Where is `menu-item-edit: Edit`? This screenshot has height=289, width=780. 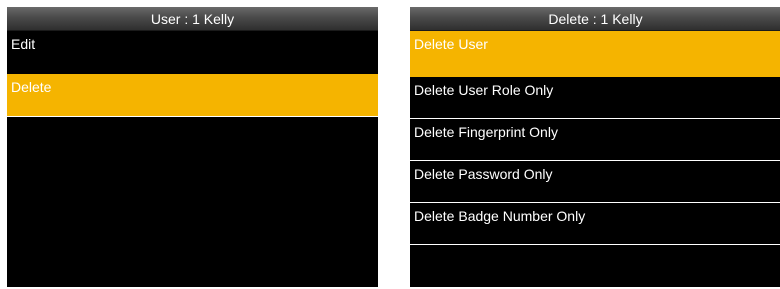
menu-item-edit: Edit is located at coordinates (192, 52).